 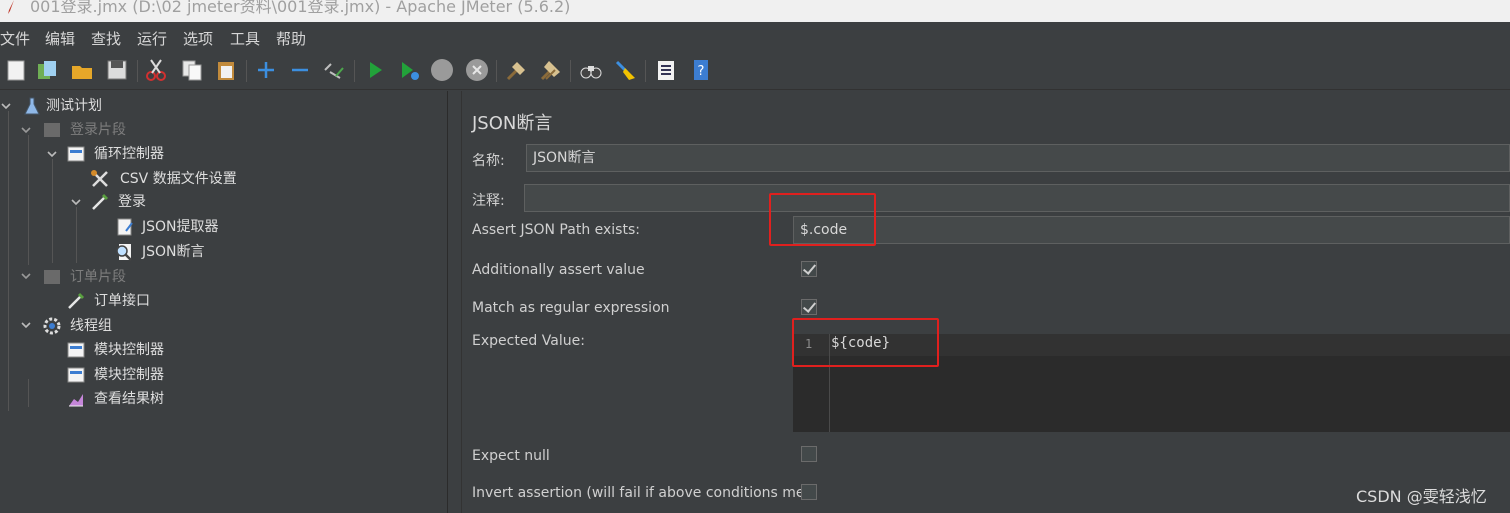 I want to click on tree-node-module-controller-2: 模块控制器, so click(x=136, y=375).